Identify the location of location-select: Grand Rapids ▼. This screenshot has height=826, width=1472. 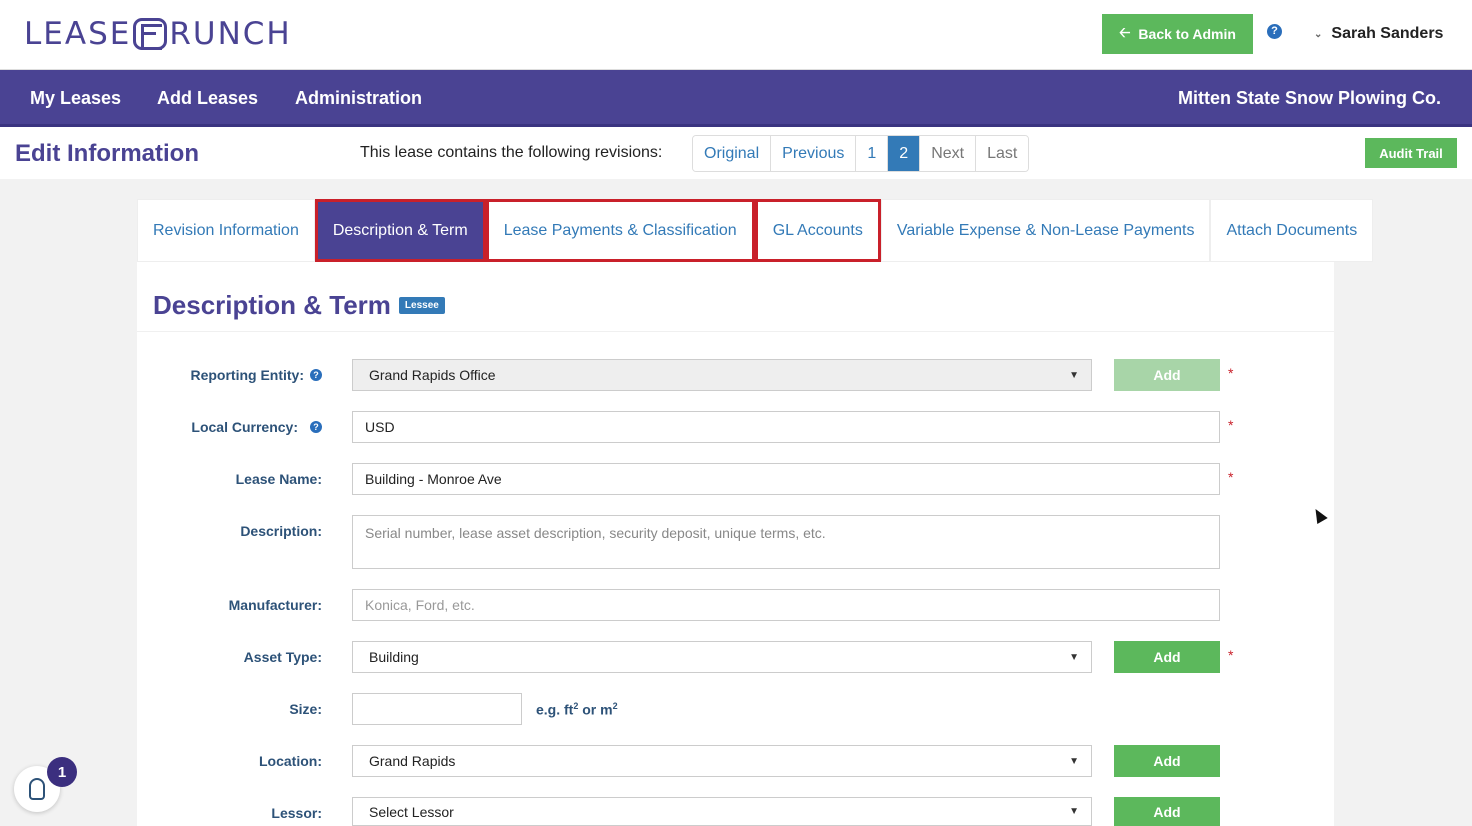
(722, 761).